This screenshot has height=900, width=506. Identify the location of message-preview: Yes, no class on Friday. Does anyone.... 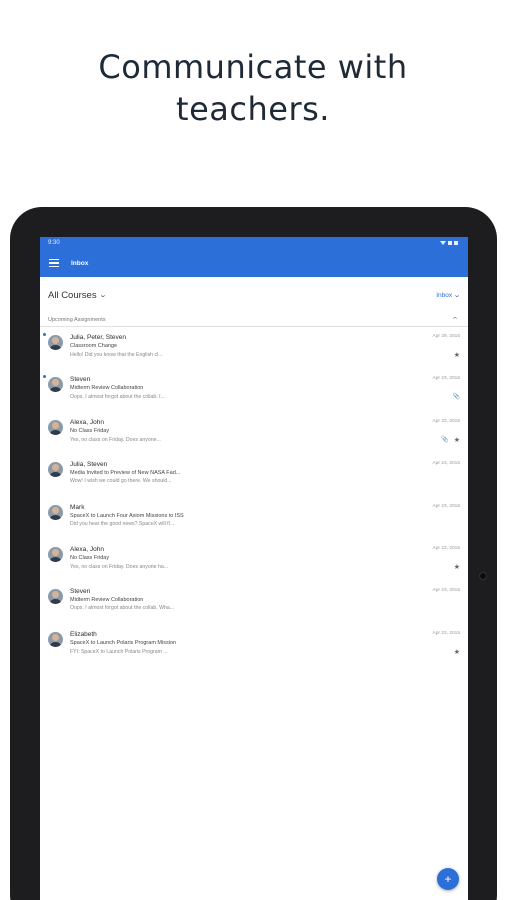
(115, 439).